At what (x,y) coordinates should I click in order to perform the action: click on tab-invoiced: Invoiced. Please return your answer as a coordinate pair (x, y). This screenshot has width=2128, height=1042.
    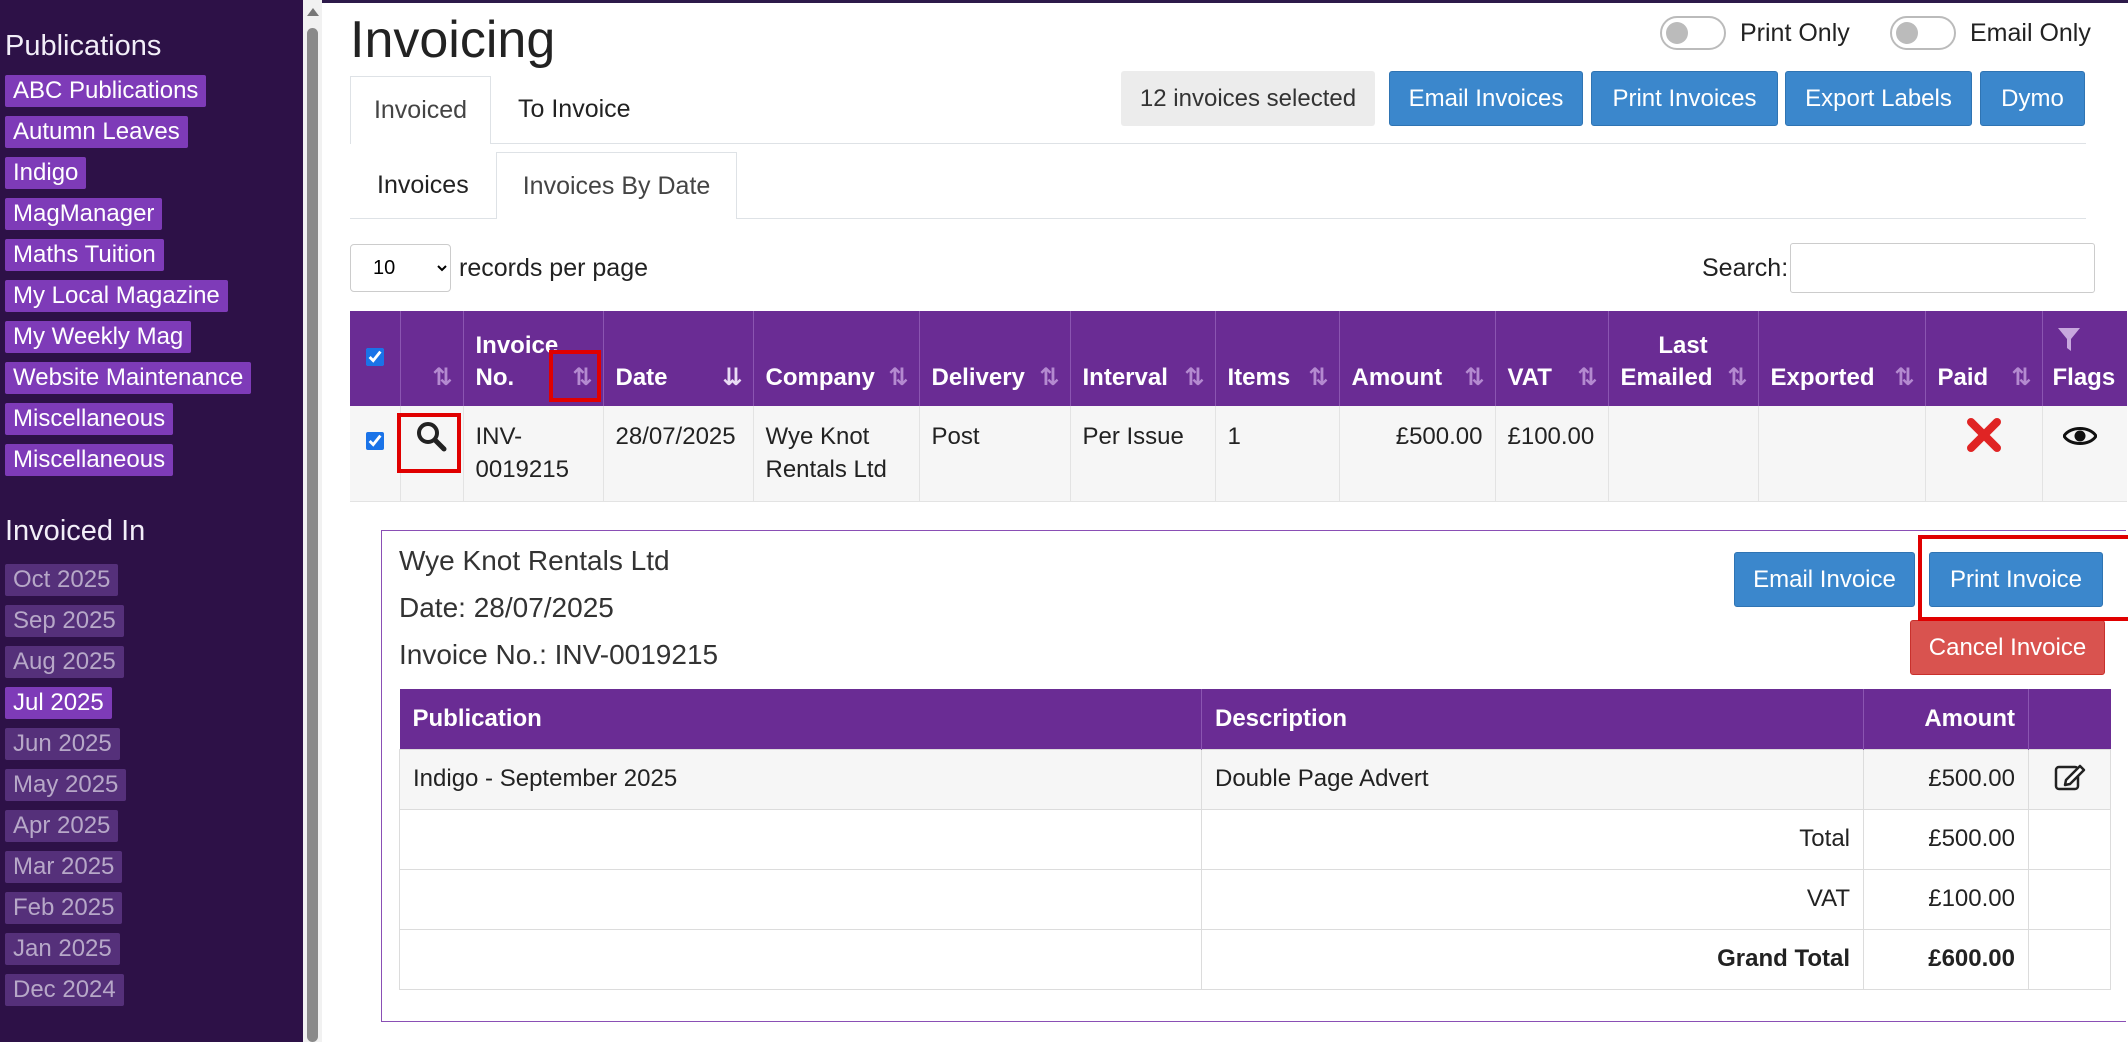
    Looking at the image, I should click on (420, 110).